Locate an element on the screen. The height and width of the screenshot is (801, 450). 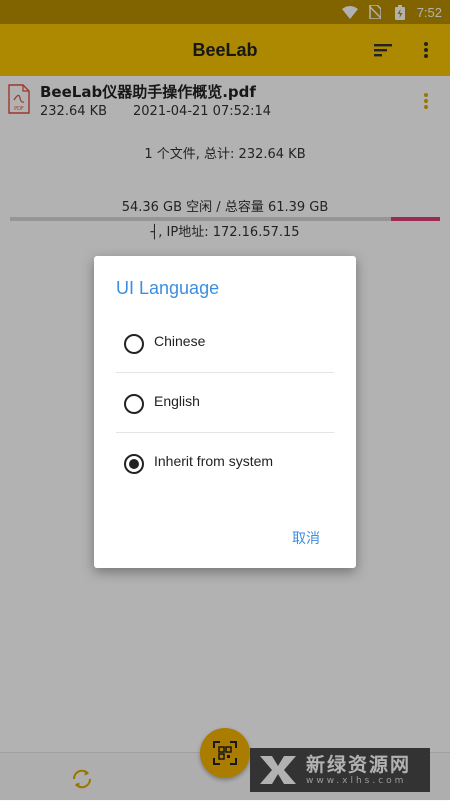
option-english: English is located at coordinates (225, 403).